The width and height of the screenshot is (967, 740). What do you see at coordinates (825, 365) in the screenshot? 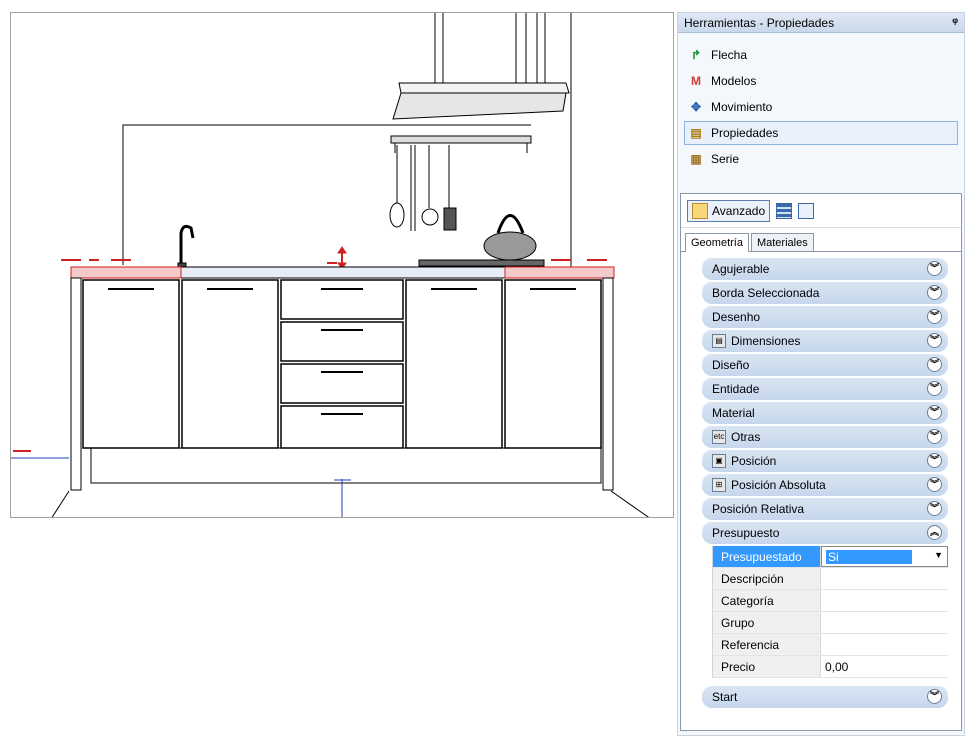
I see `group-diseno: Diseño ︾` at bounding box center [825, 365].